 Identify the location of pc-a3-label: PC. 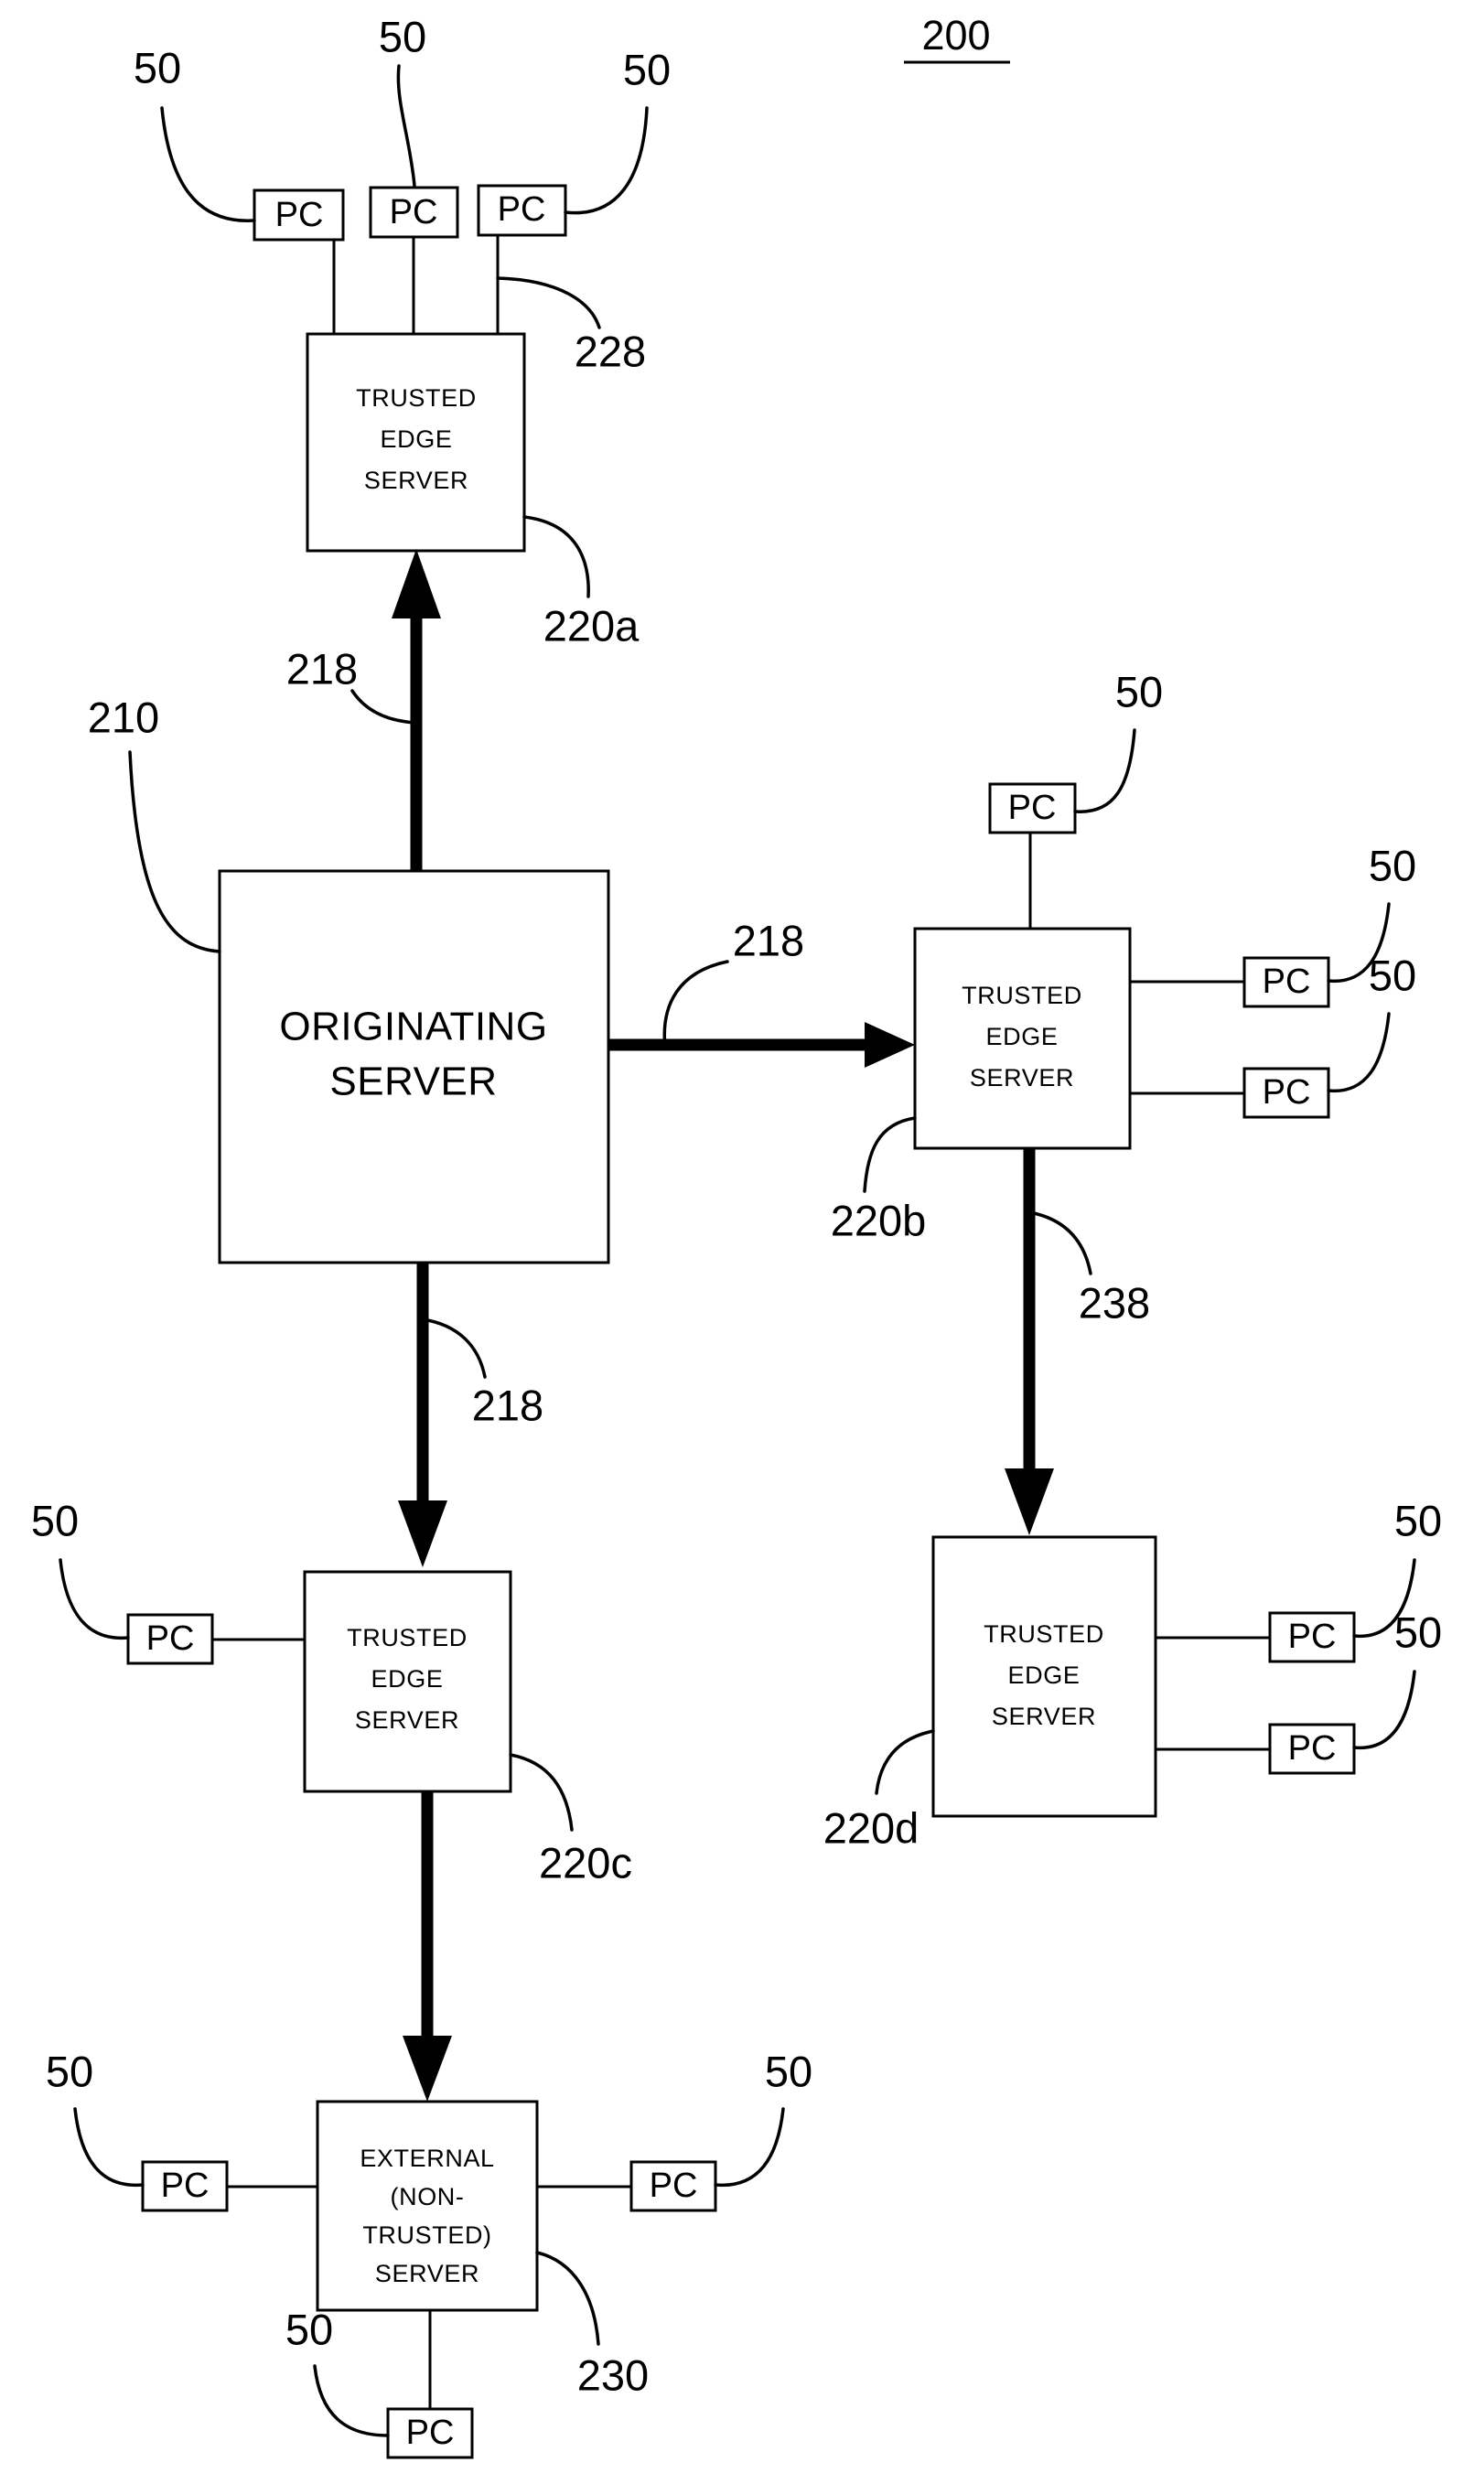
(522, 209).